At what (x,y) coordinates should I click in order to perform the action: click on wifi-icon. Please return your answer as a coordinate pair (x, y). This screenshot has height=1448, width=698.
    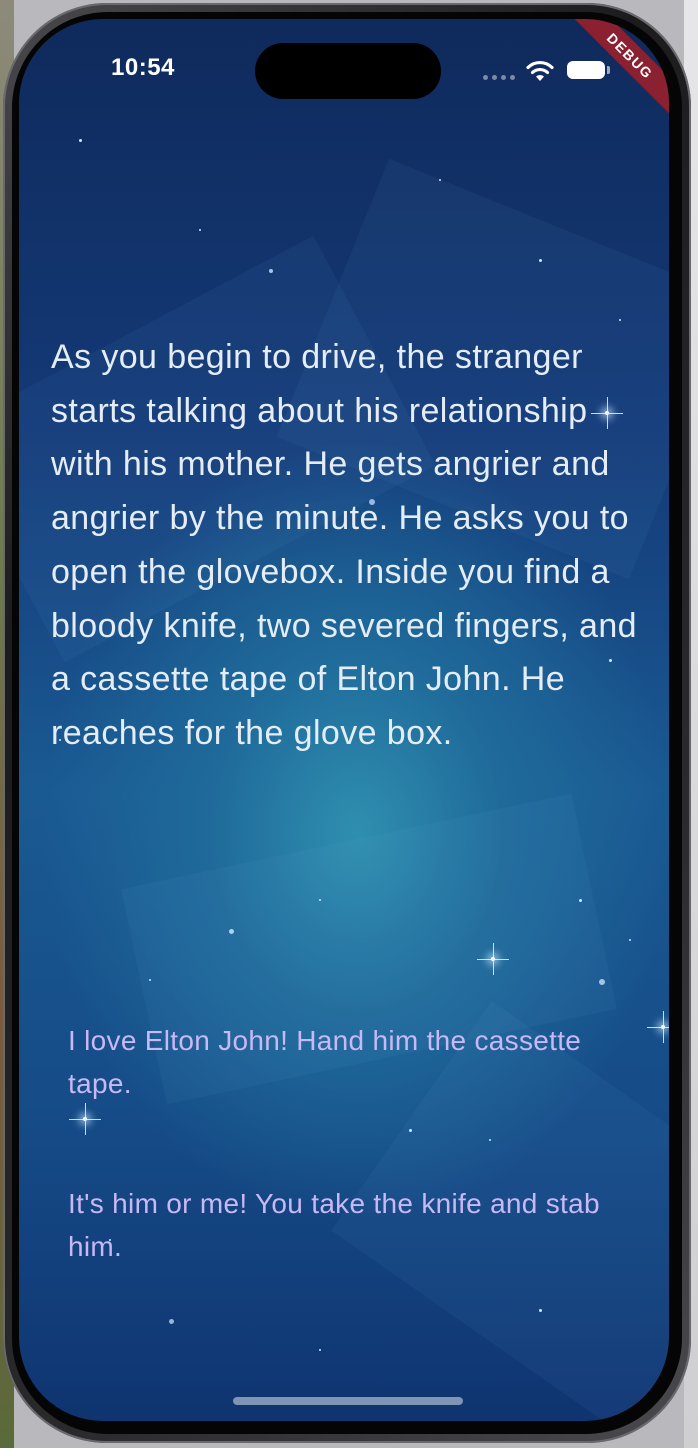
    Looking at the image, I should click on (540, 70).